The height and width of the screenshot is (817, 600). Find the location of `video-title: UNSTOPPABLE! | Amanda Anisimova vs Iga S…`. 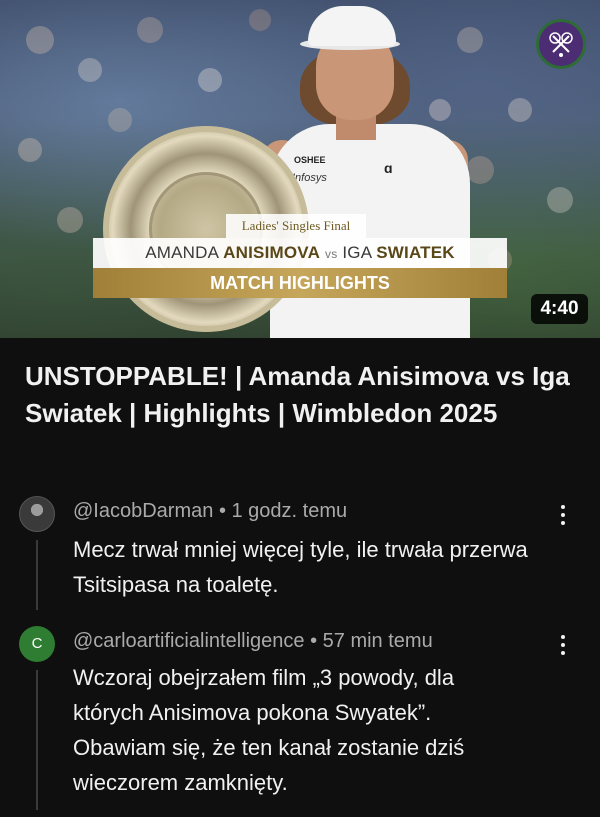

video-title: UNSTOPPABLE! | Amanda Anisimova vs Iga S… is located at coordinates (302, 395).